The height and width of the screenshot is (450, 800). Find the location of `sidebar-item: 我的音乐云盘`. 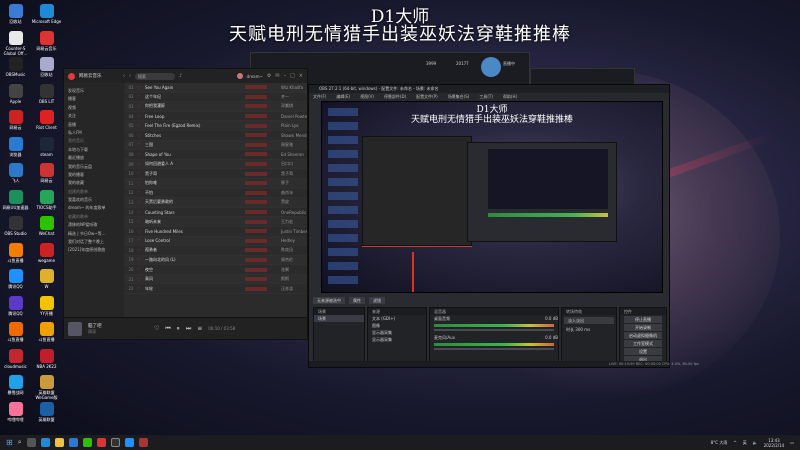

sidebar-item: 我的音乐云盘 is located at coordinates (94, 167).